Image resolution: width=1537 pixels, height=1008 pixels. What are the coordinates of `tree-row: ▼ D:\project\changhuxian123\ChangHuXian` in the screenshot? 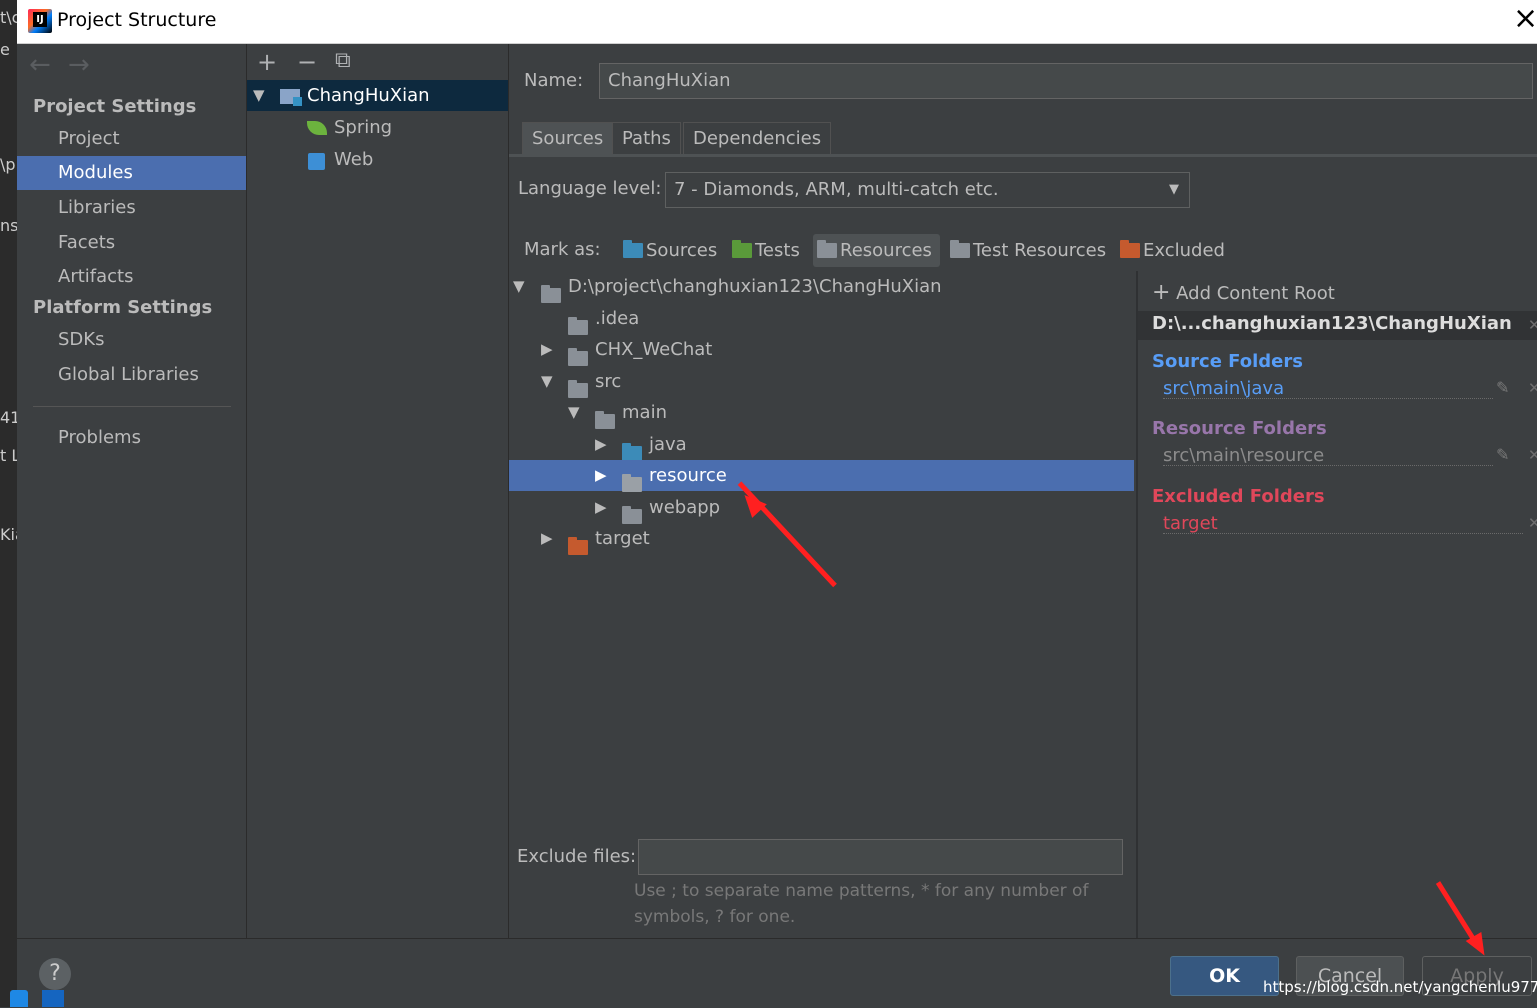 It's located at (821, 287).